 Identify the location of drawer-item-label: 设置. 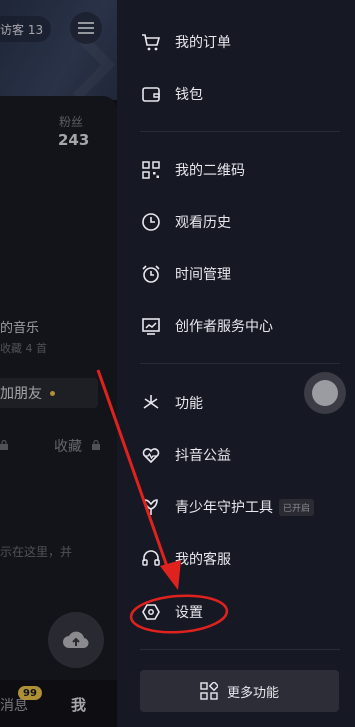
(189, 613).